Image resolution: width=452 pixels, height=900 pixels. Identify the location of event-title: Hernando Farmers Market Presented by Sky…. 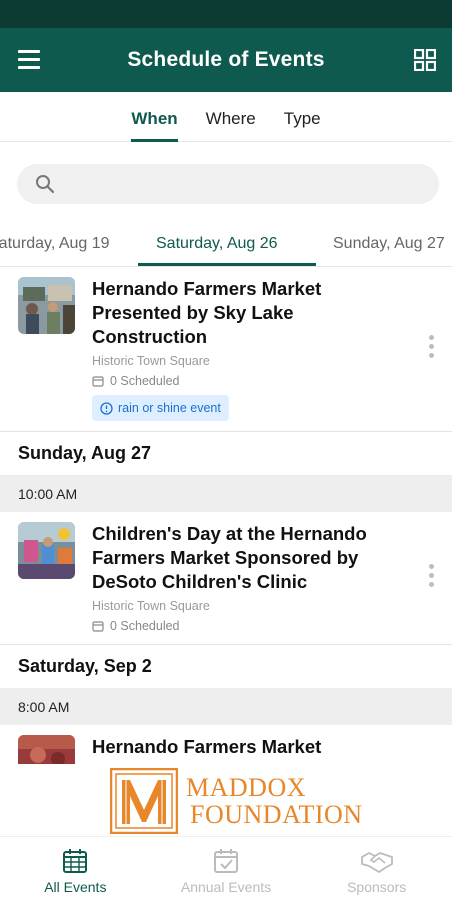
(207, 312).